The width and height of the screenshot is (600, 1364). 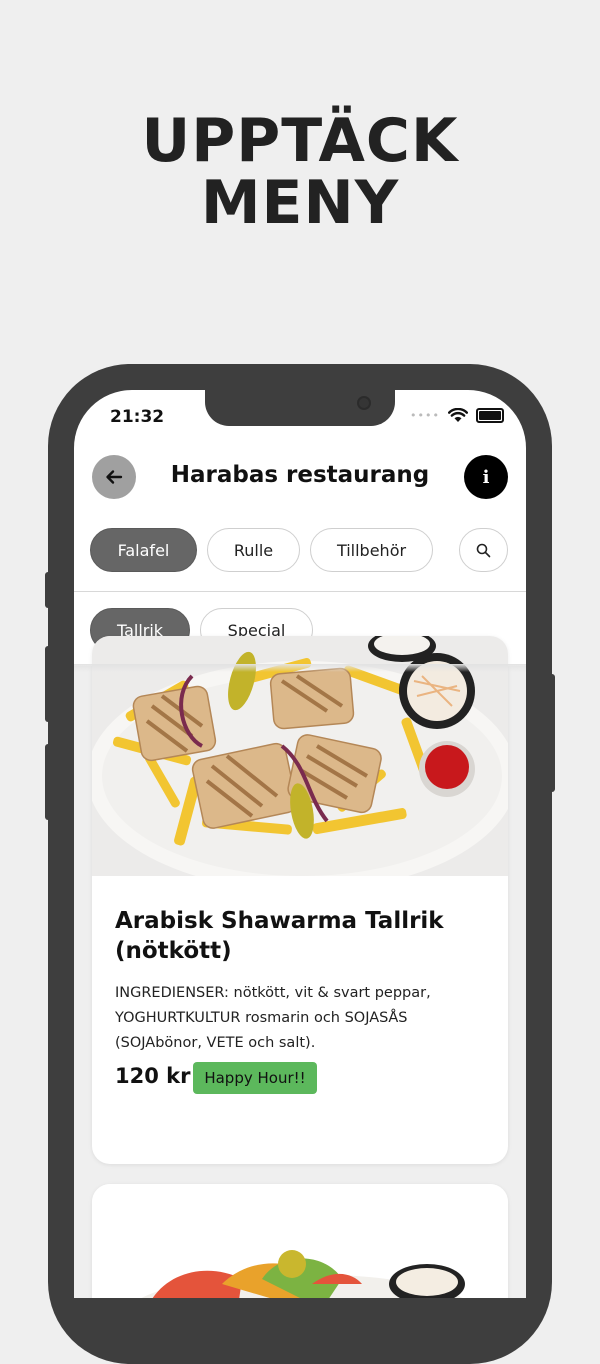 What do you see at coordinates (300, 408) in the screenshot?
I see `phone-notch` at bounding box center [300, 408].